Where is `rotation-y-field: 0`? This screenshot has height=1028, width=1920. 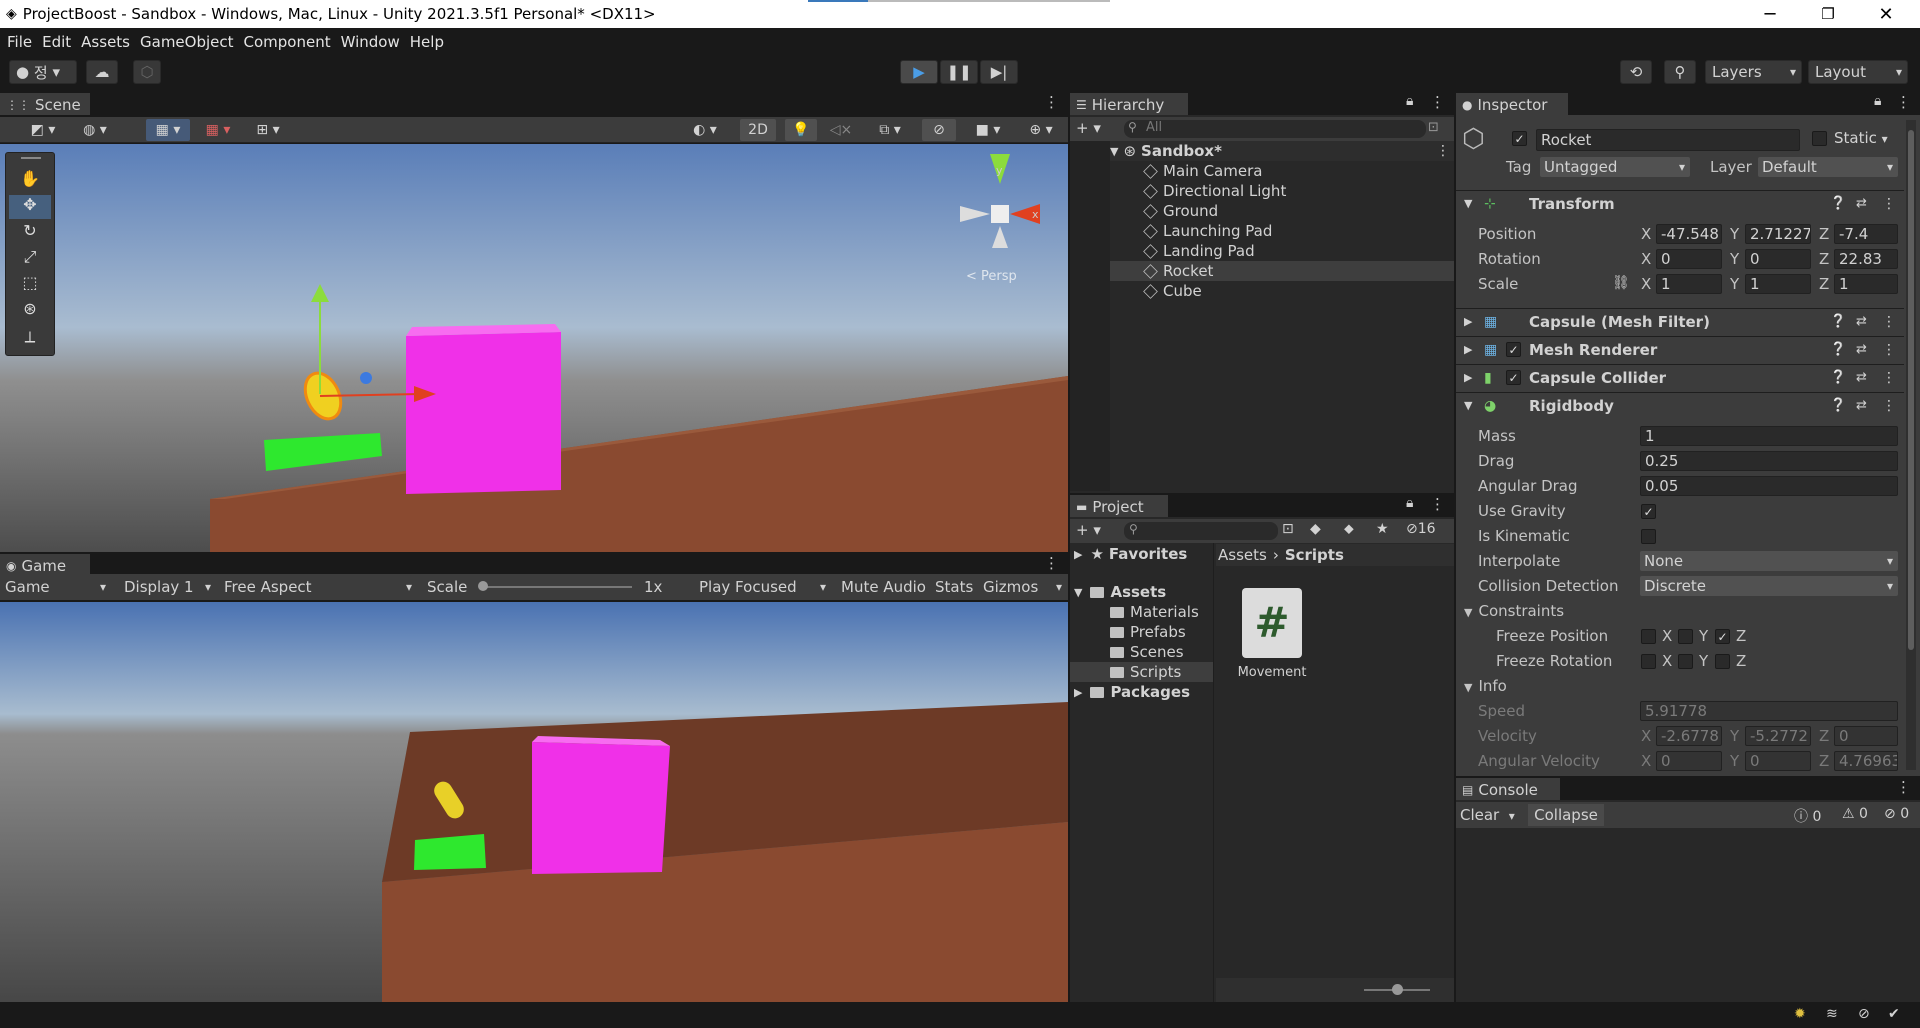 rotation-y-field: 0 is located at coordinates (1778, 259).